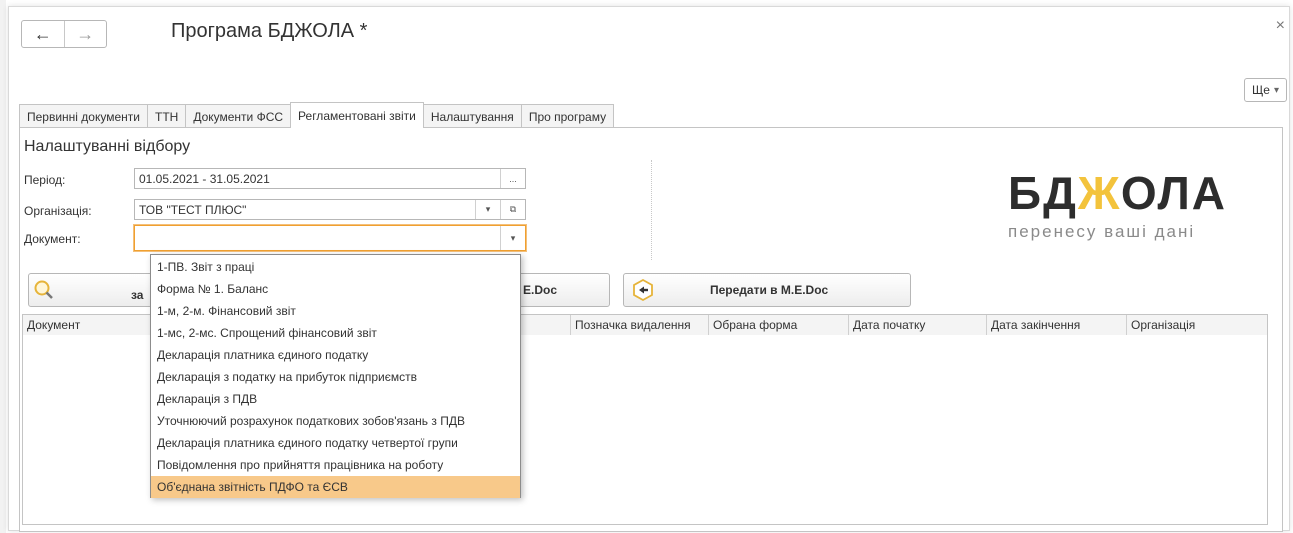 The width and height of the screenshot is (1293, 533). What do you see at coordinates (335, 311) in the screenshot?
I see `dropdown-item: 1-м, 2-м. Фінансовий звіт` at bounding box center [335, 311].